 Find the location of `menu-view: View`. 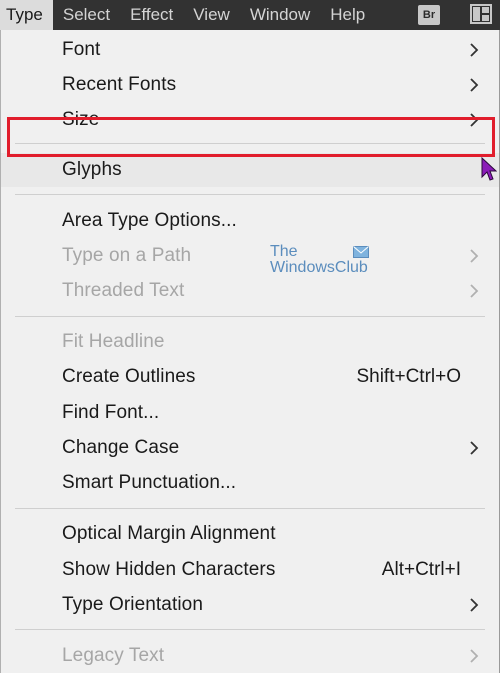

menu-view: View is located at coordinates (211, 15).